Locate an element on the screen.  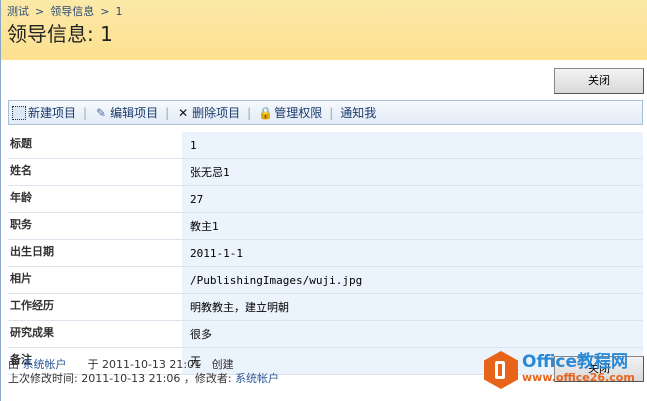
close-button: 关闭 is located at coordinates (599, 81).